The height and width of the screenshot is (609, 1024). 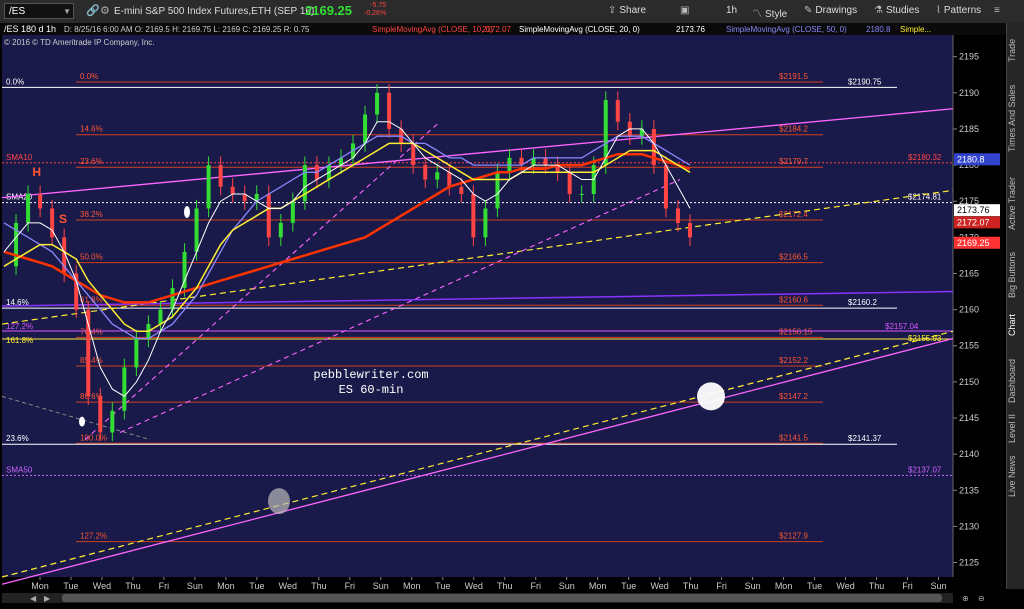 What do you see at coordinates (226, 586) in the screenshot?
I see `x-tick-label: Mon` at bounding box center [226, 586].